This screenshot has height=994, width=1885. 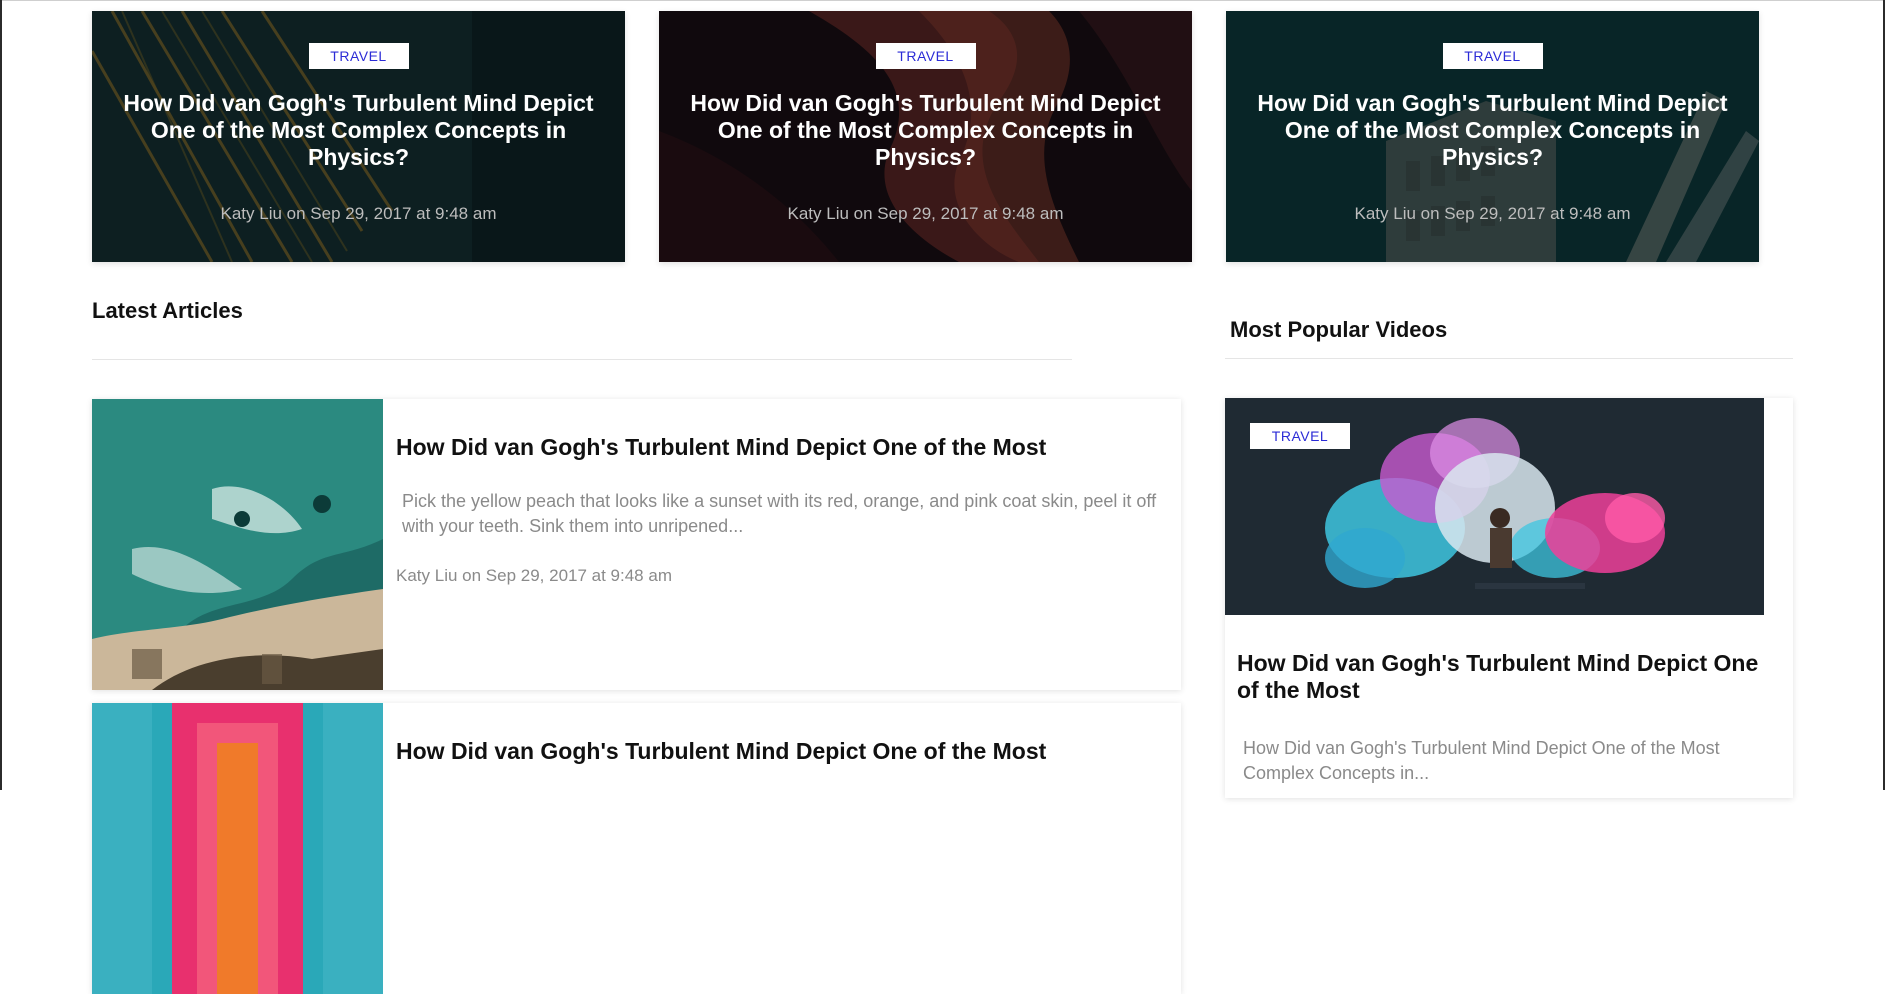 I want to click on article-meta: Katy Liu on Sep 29, 2017 at 9:48 am, so click(x=534, y=575).